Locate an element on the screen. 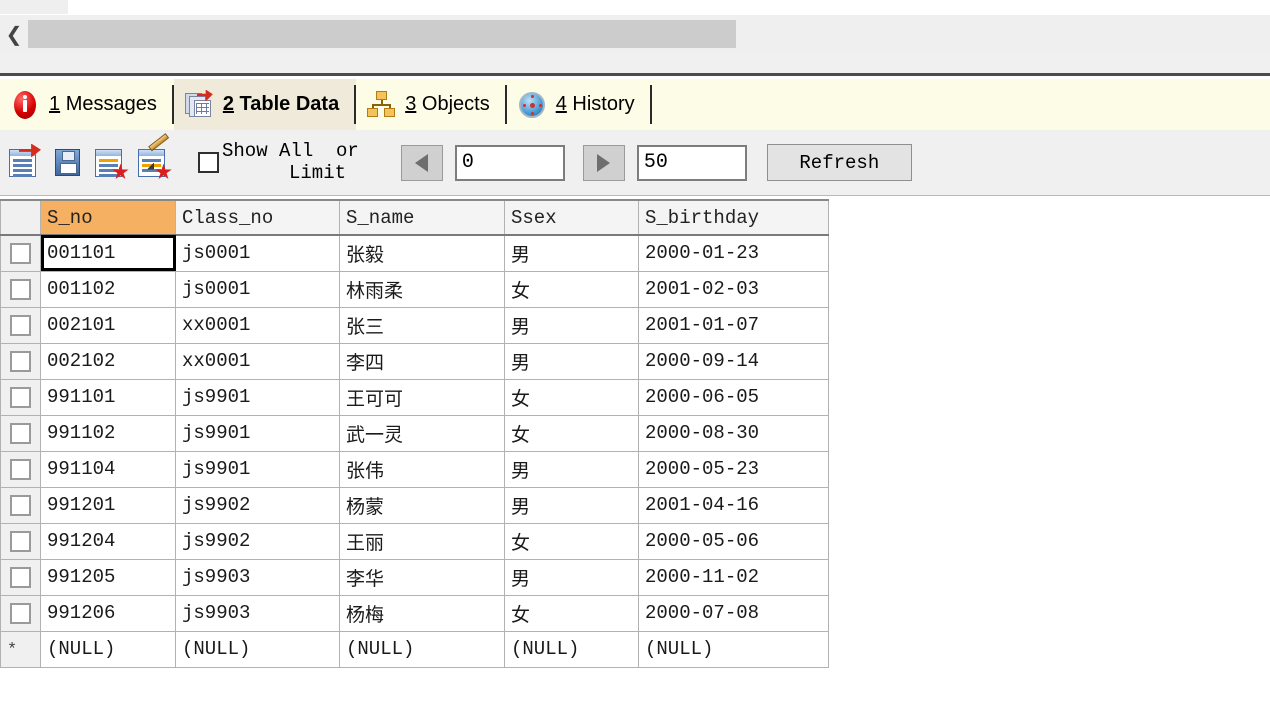  show-all-checkbox-box is located at coordinates (208, 162).